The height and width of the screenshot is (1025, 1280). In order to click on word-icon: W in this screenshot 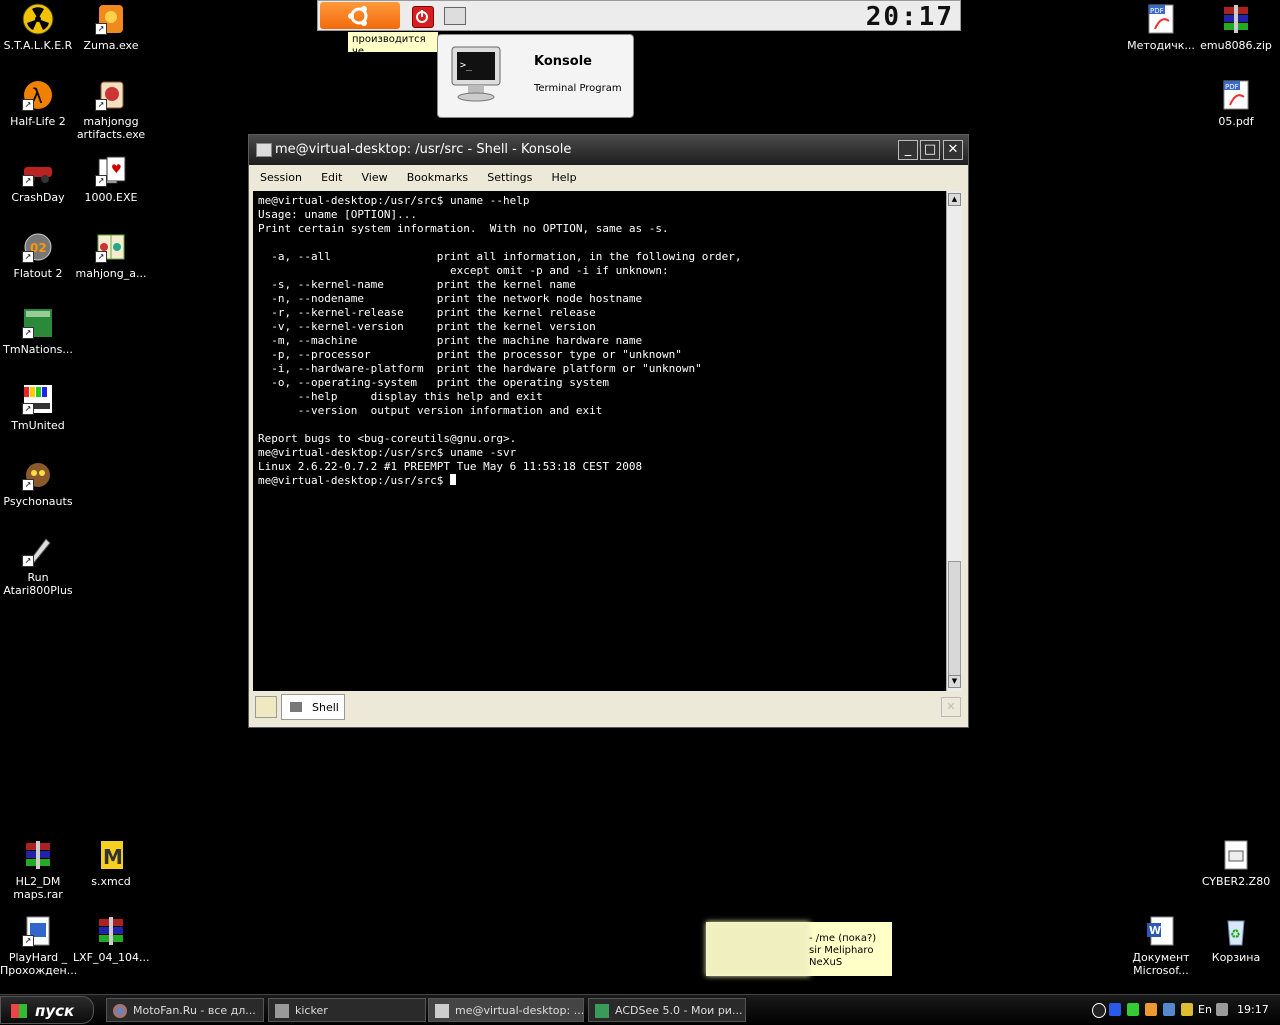, I will do `click(1161, 931)`.